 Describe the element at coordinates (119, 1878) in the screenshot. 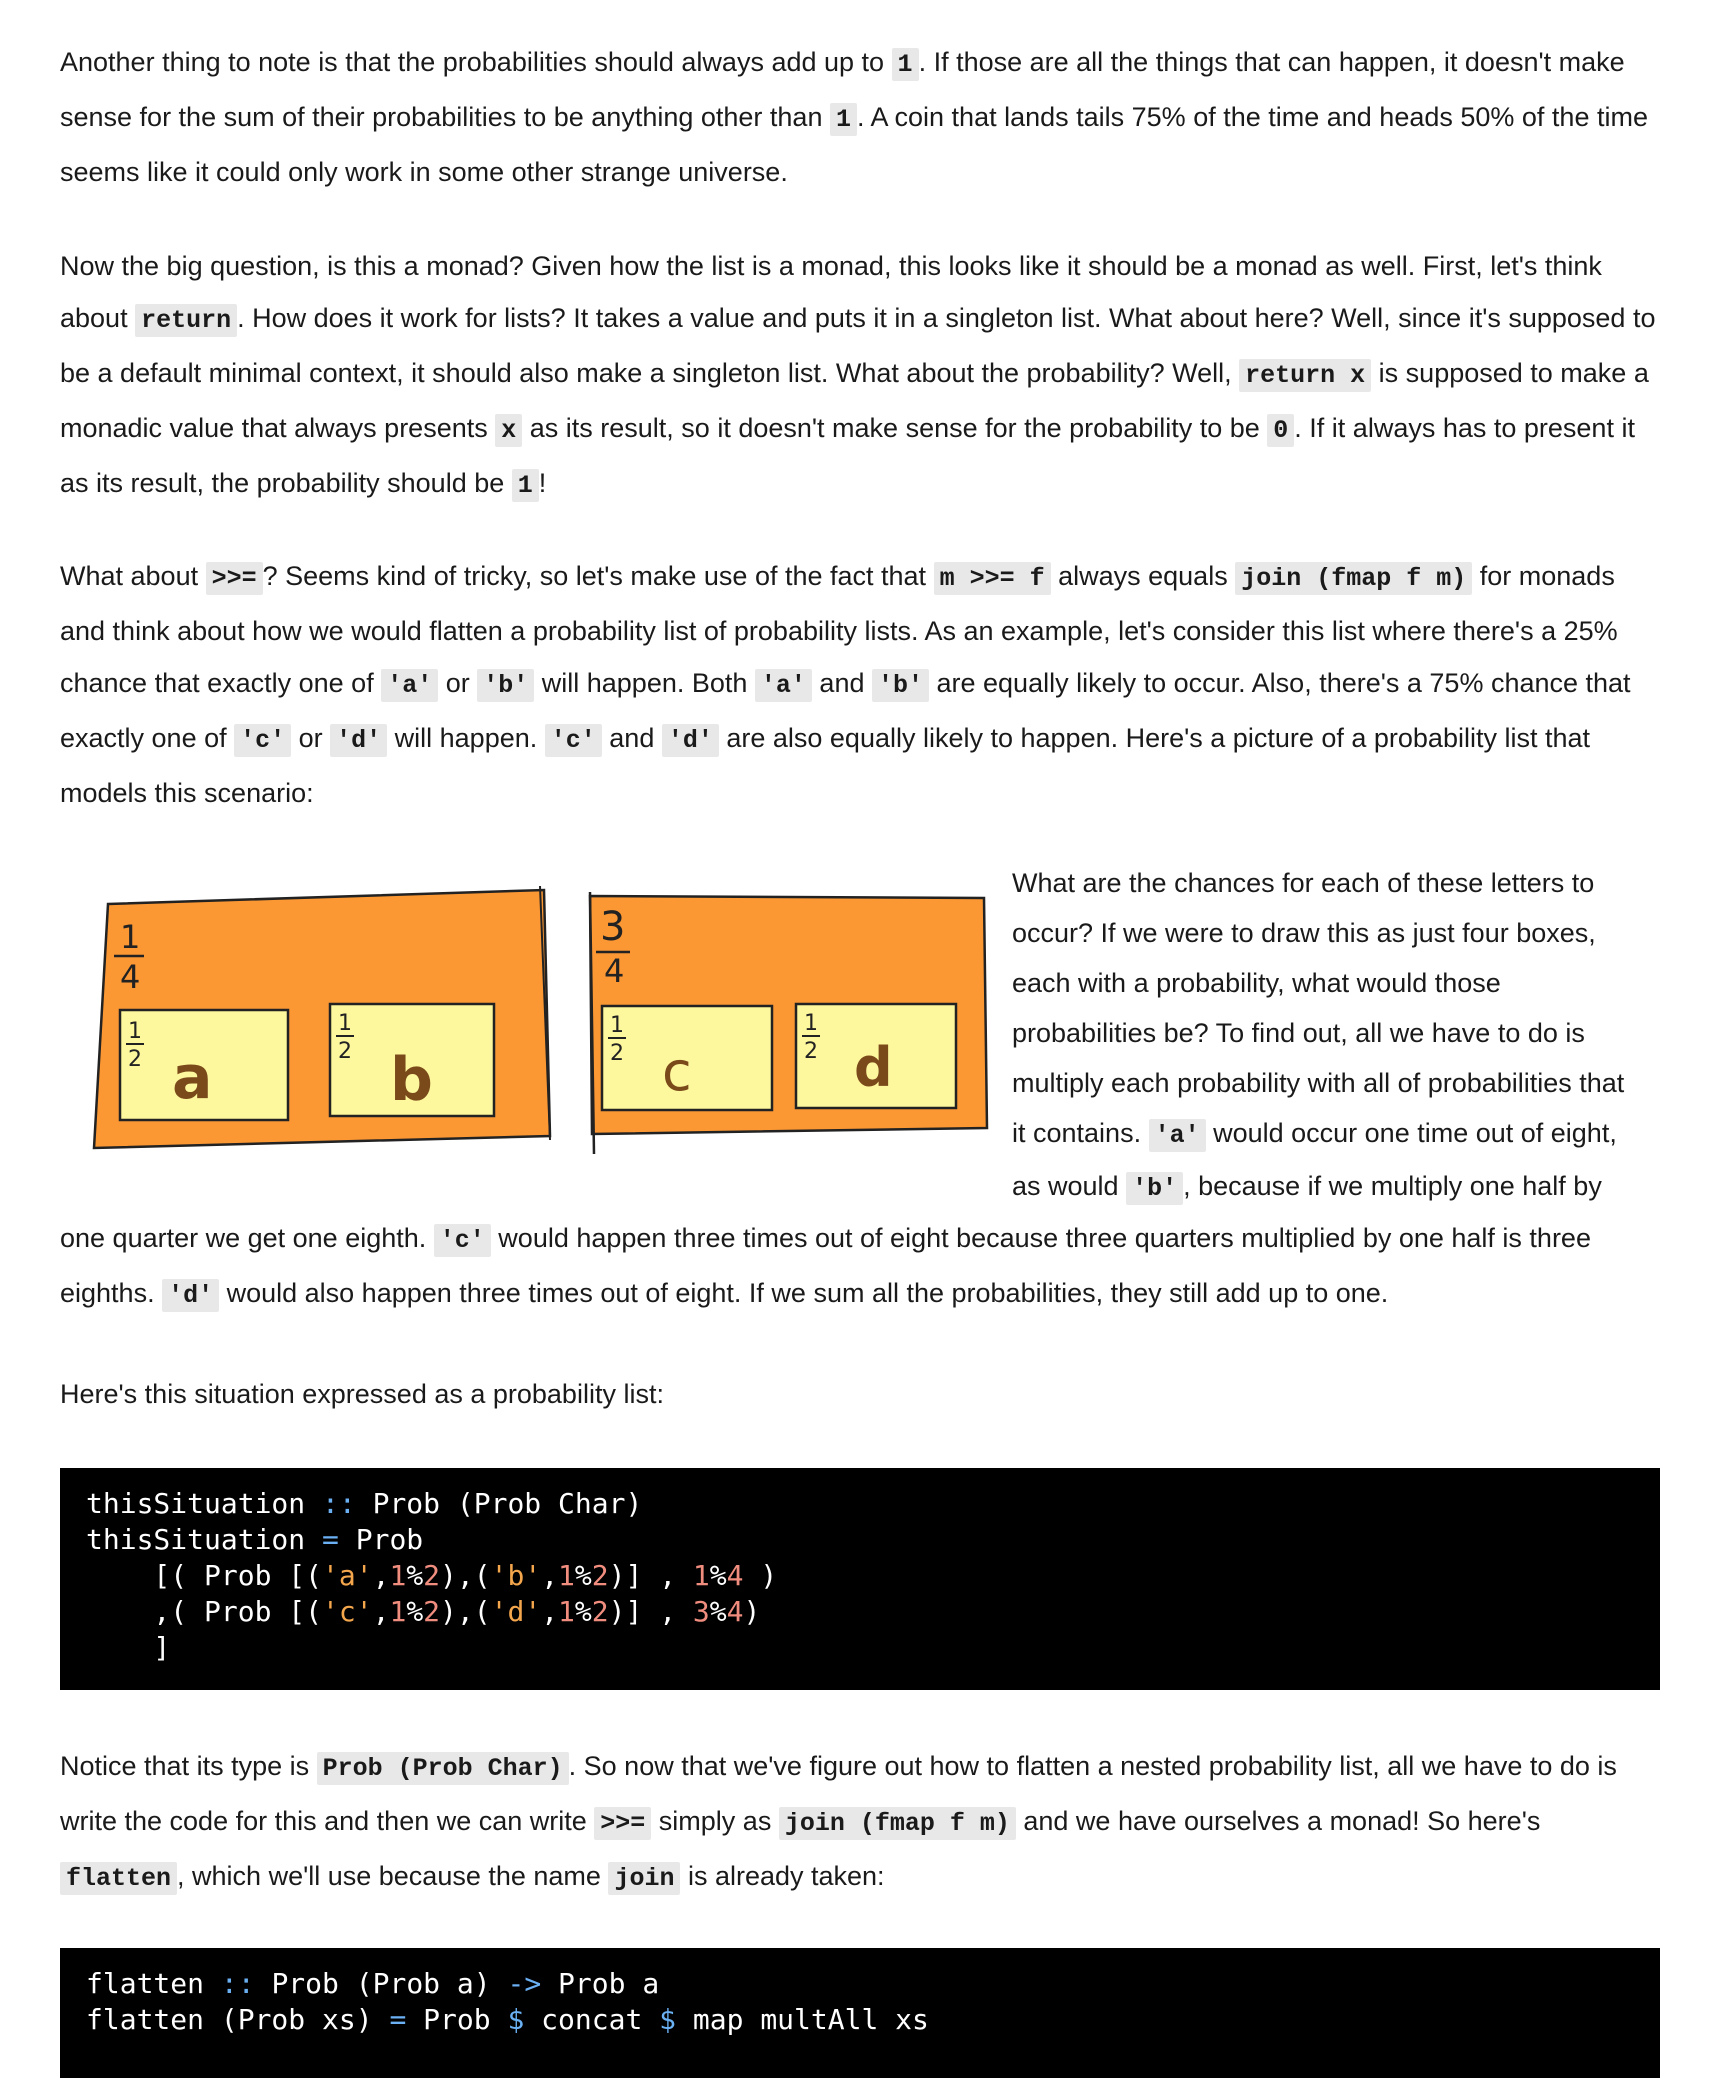

I see `inline-code: flatten` at that location.